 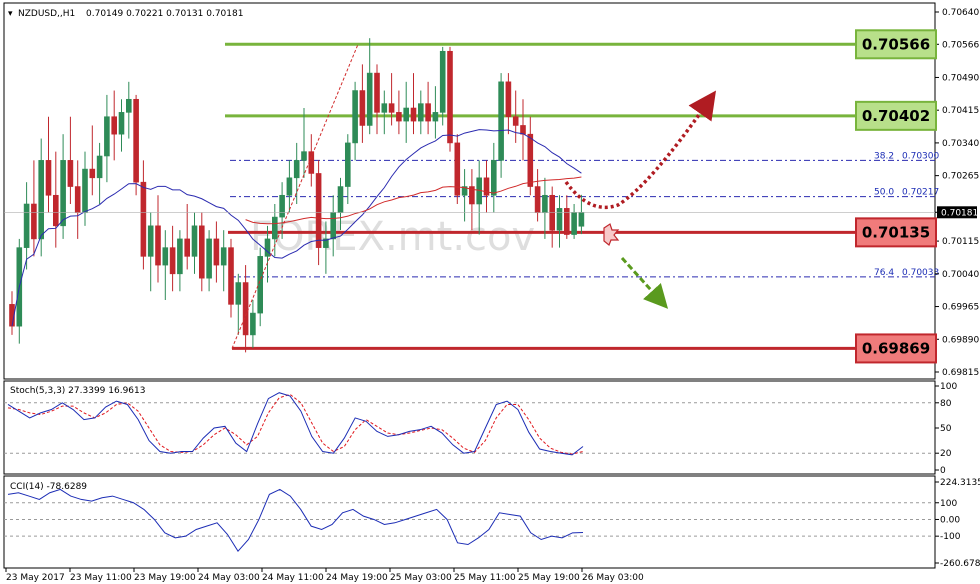 I want to click on stoch-label: Stoch(5,3,3) 27.3399 16.9613, so click(x=77, y=391).